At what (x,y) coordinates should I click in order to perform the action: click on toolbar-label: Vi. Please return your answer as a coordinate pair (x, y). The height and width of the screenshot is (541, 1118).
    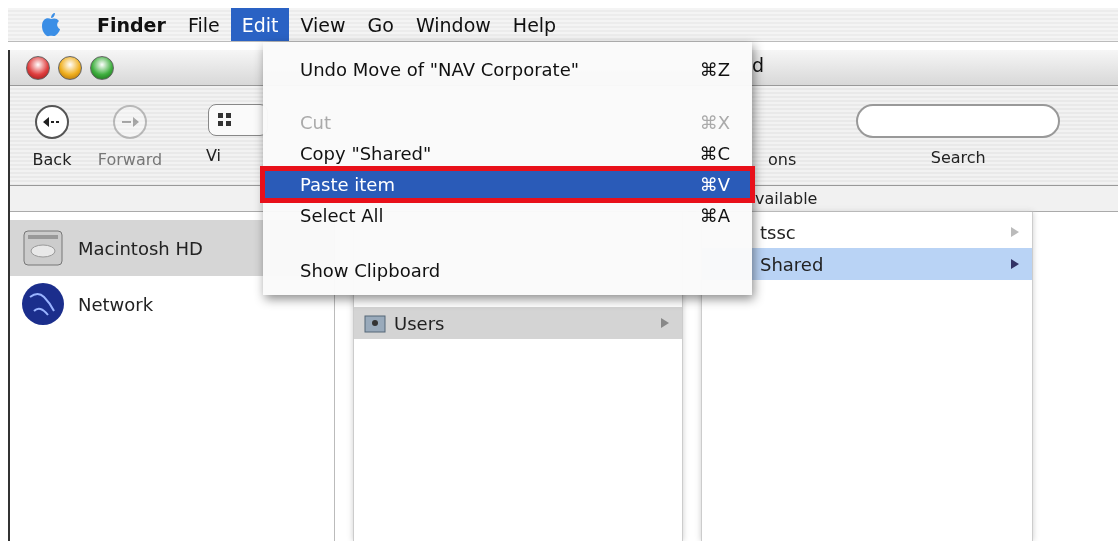
    Looking at the image, I should click on (214, 155).